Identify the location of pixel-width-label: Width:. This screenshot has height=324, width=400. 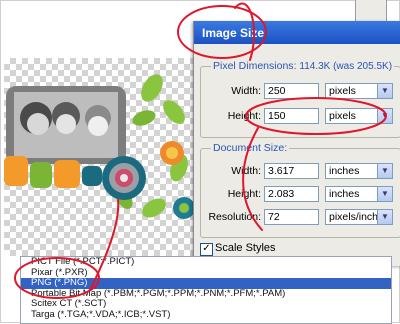
(246, 91).